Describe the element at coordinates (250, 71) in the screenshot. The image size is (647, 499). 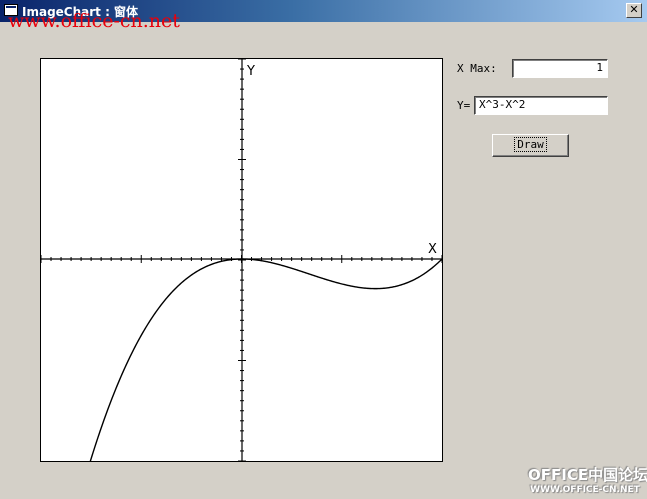
I see `y-axis-label: Y` at that location.